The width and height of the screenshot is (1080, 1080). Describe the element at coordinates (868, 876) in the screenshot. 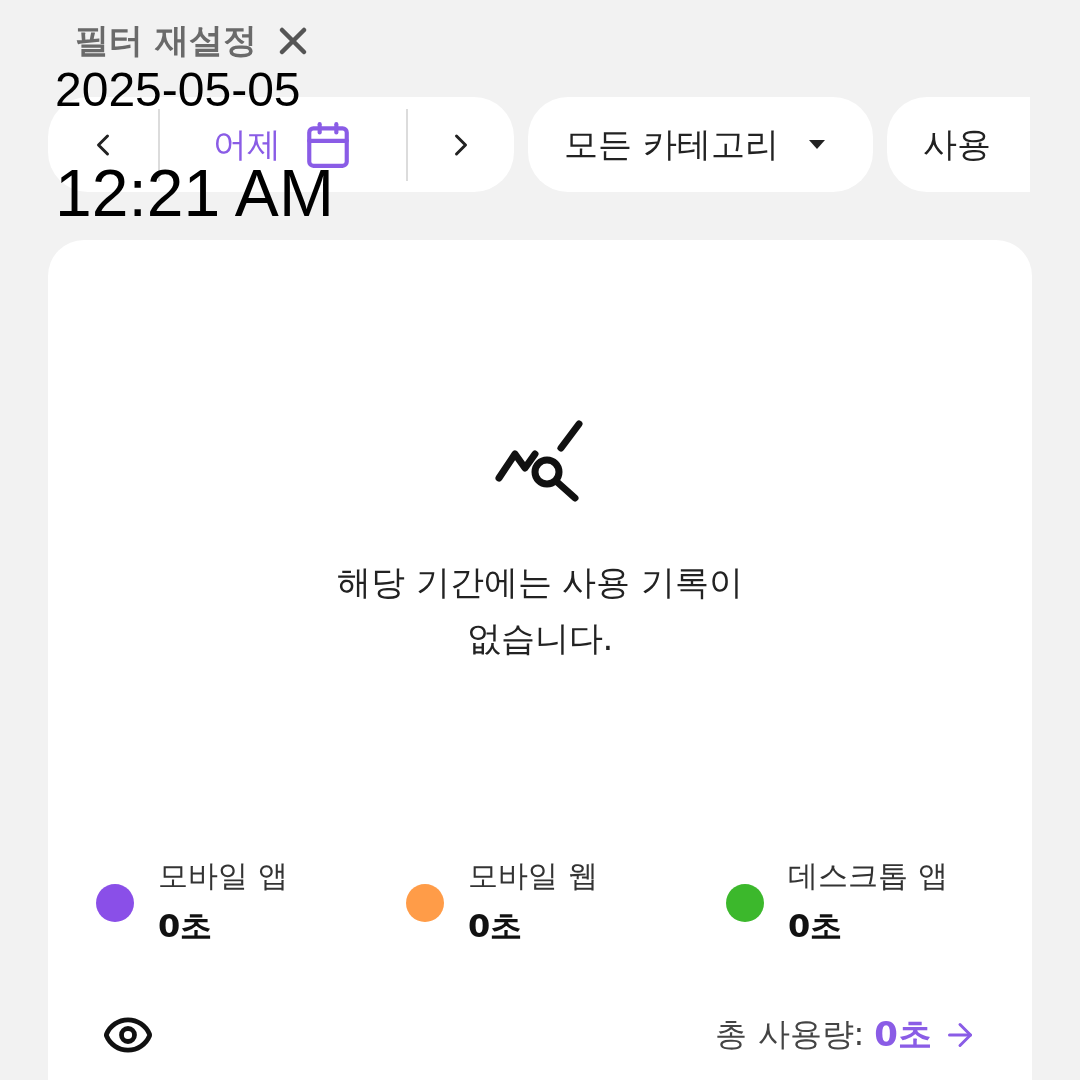

I see `legend-label: 데스크톱 앱` at that location.